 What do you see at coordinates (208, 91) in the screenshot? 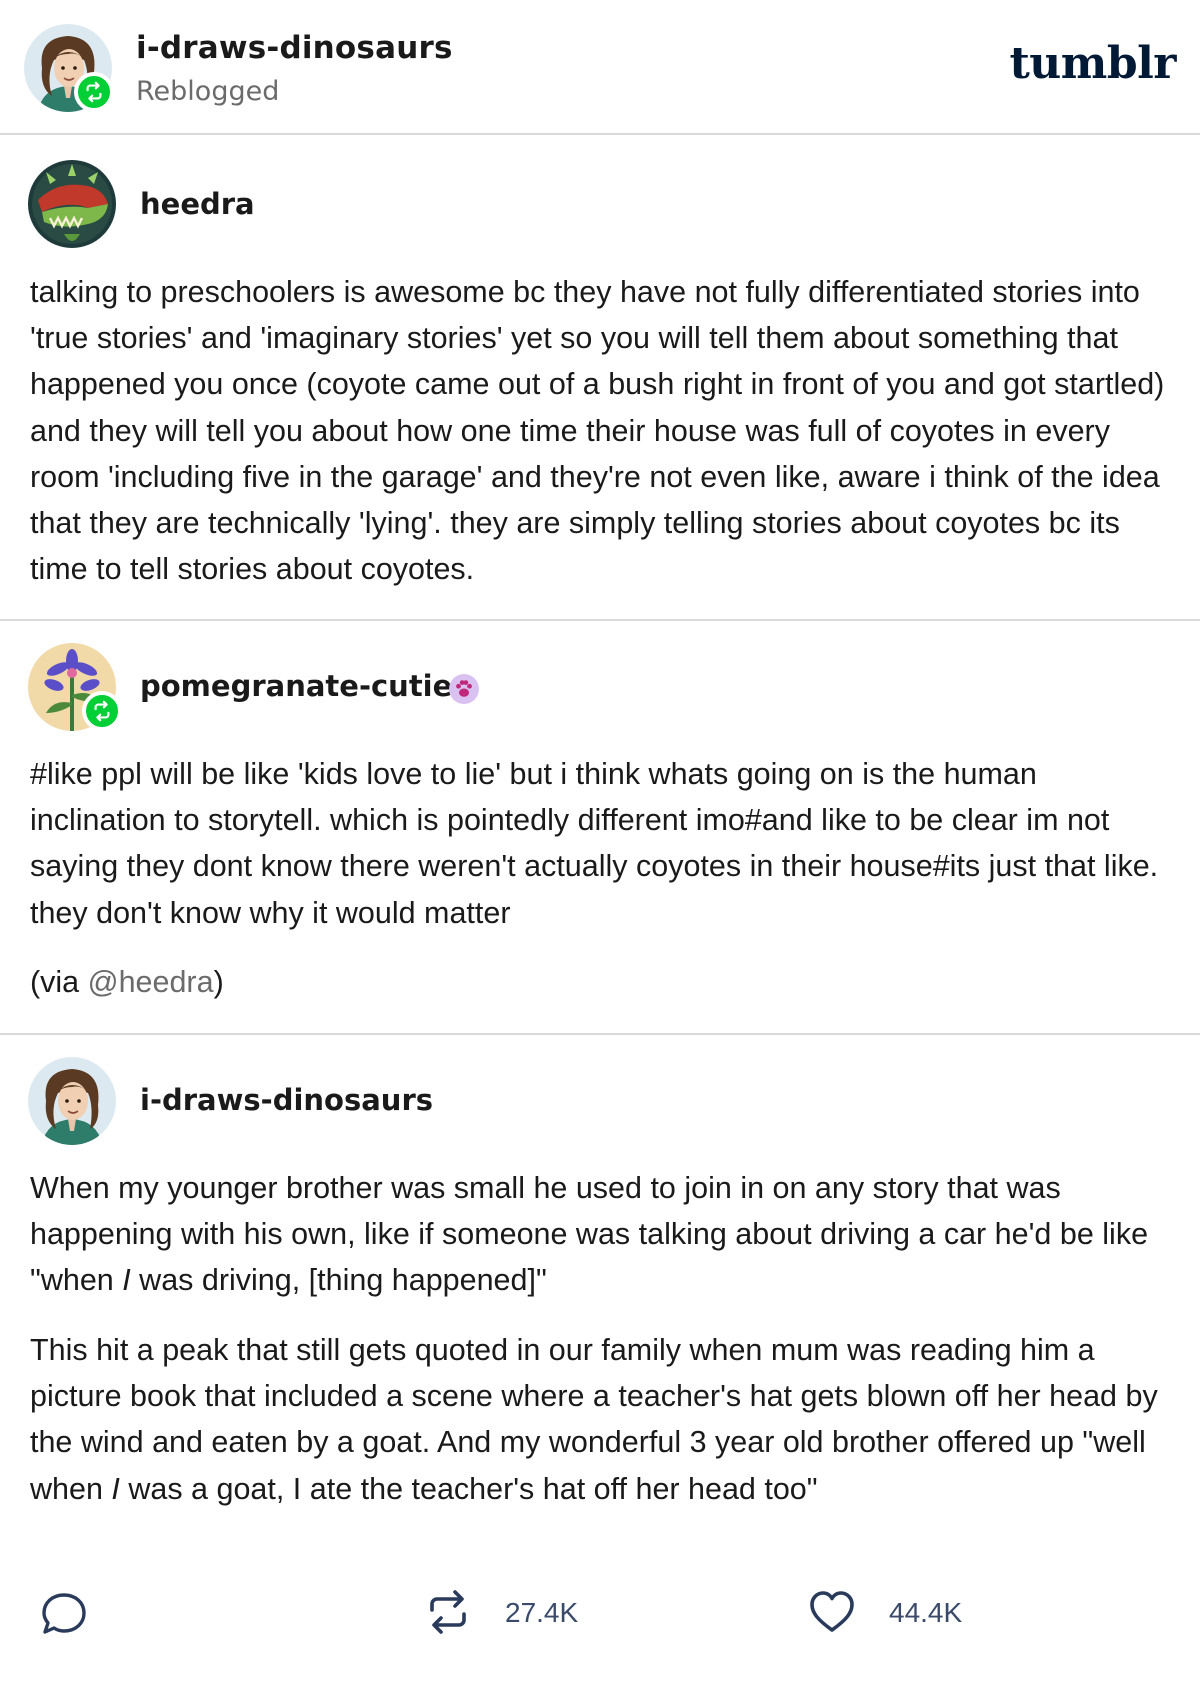
I see `reblogged-label: Reblogged` at bounding box center [208, 91].